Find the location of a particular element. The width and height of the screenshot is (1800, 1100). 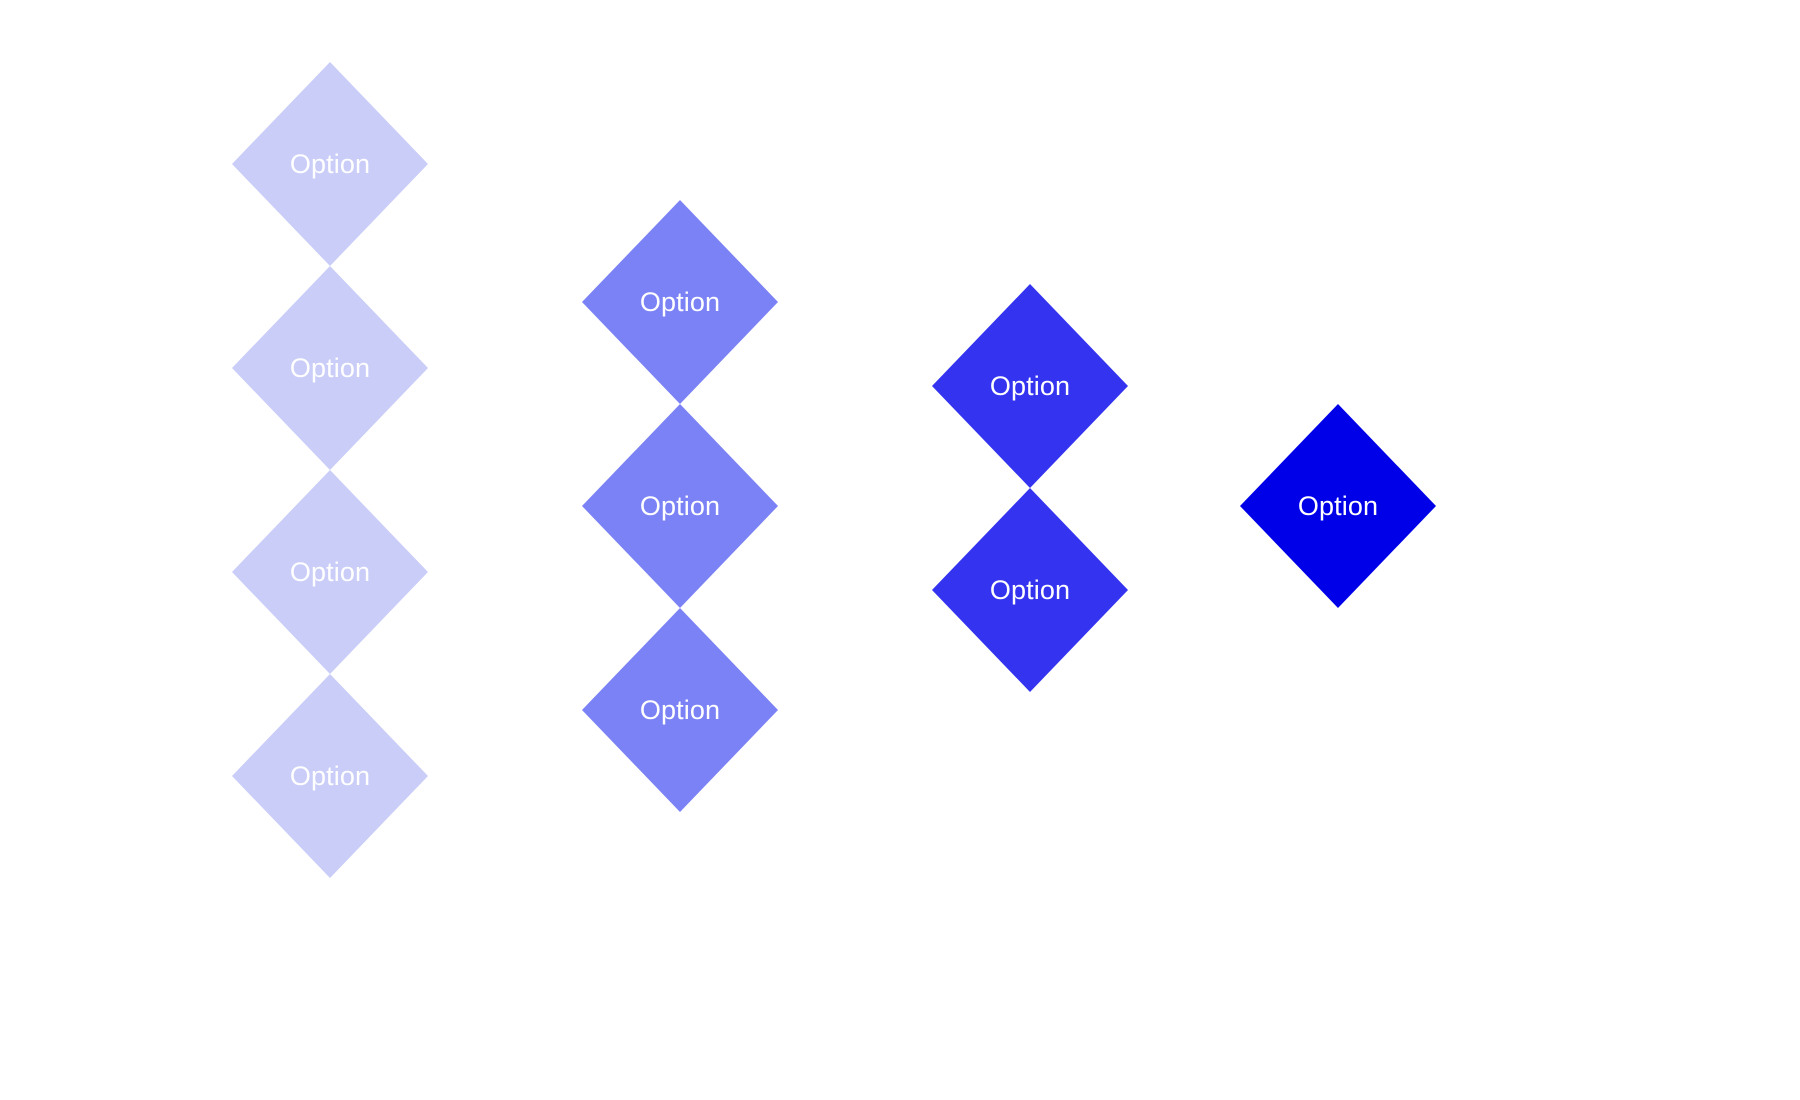

diamond-column-2: Option Option Option is located at coordinates (680, 506).